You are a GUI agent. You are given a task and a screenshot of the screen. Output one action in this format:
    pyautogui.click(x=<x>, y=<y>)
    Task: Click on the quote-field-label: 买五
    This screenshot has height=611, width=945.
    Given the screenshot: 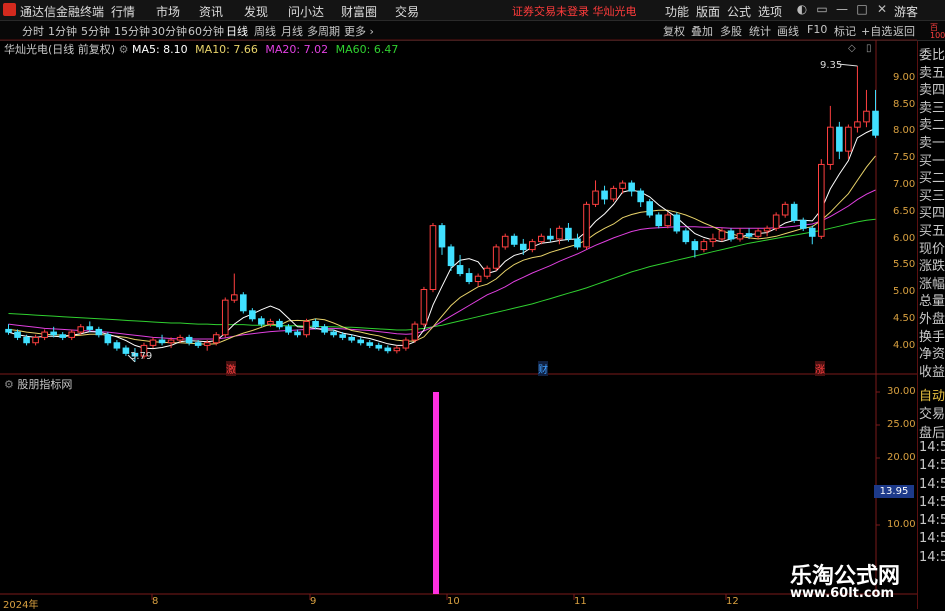 What is the action you would take?
    pyautogui.click(x=932, y=231)
    